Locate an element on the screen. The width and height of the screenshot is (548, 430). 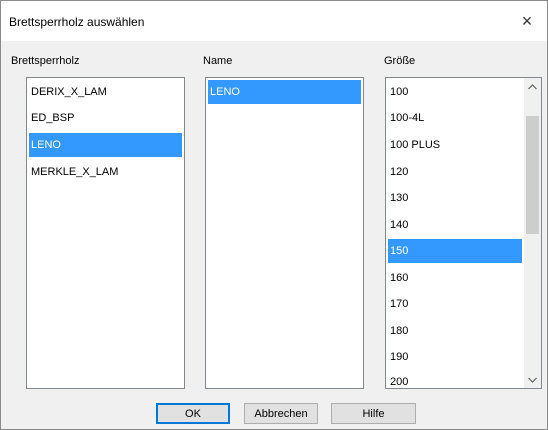
window-title: Brettsperrholz auswählen is located at coordinates (77, 22).